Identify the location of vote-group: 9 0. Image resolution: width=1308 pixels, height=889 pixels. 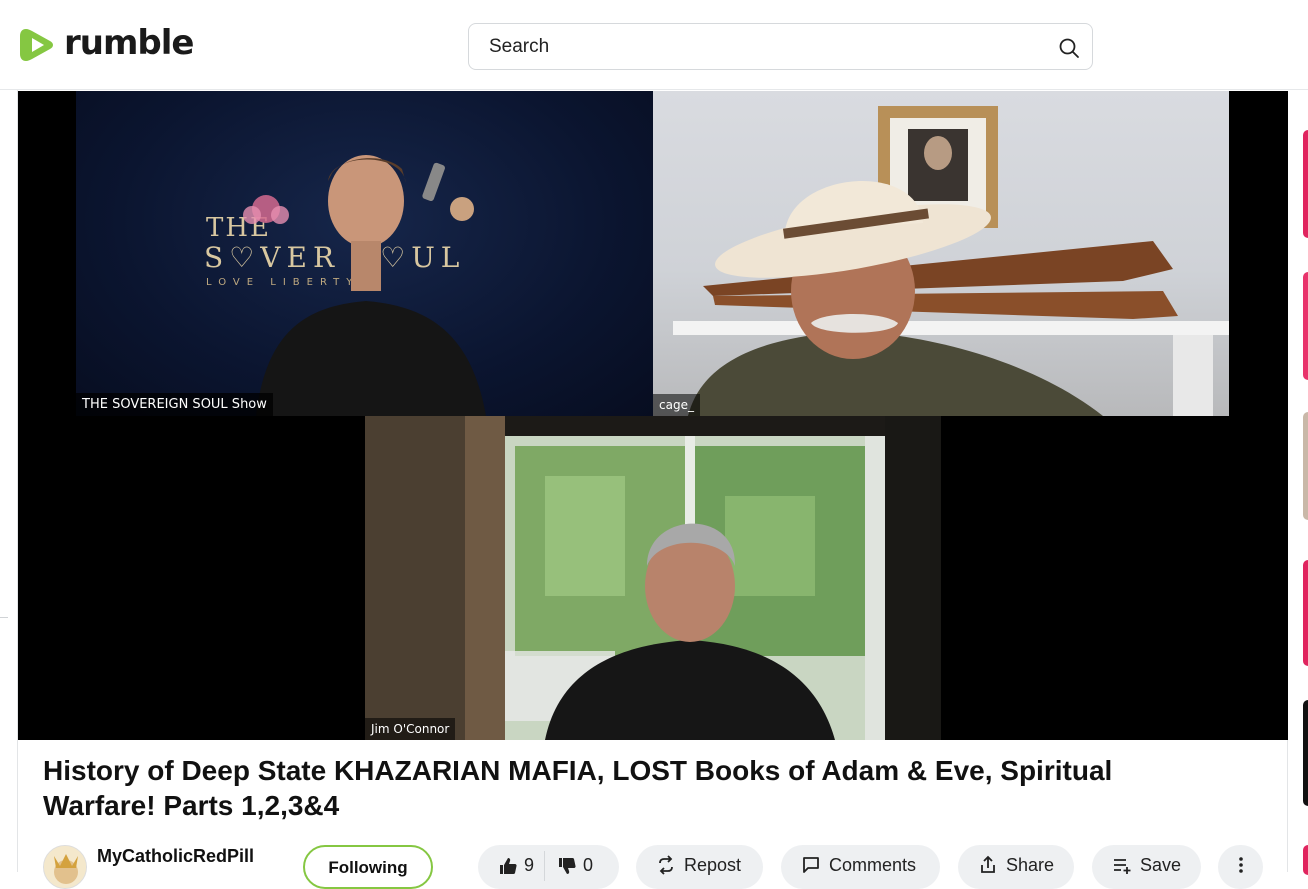
(548, 867).